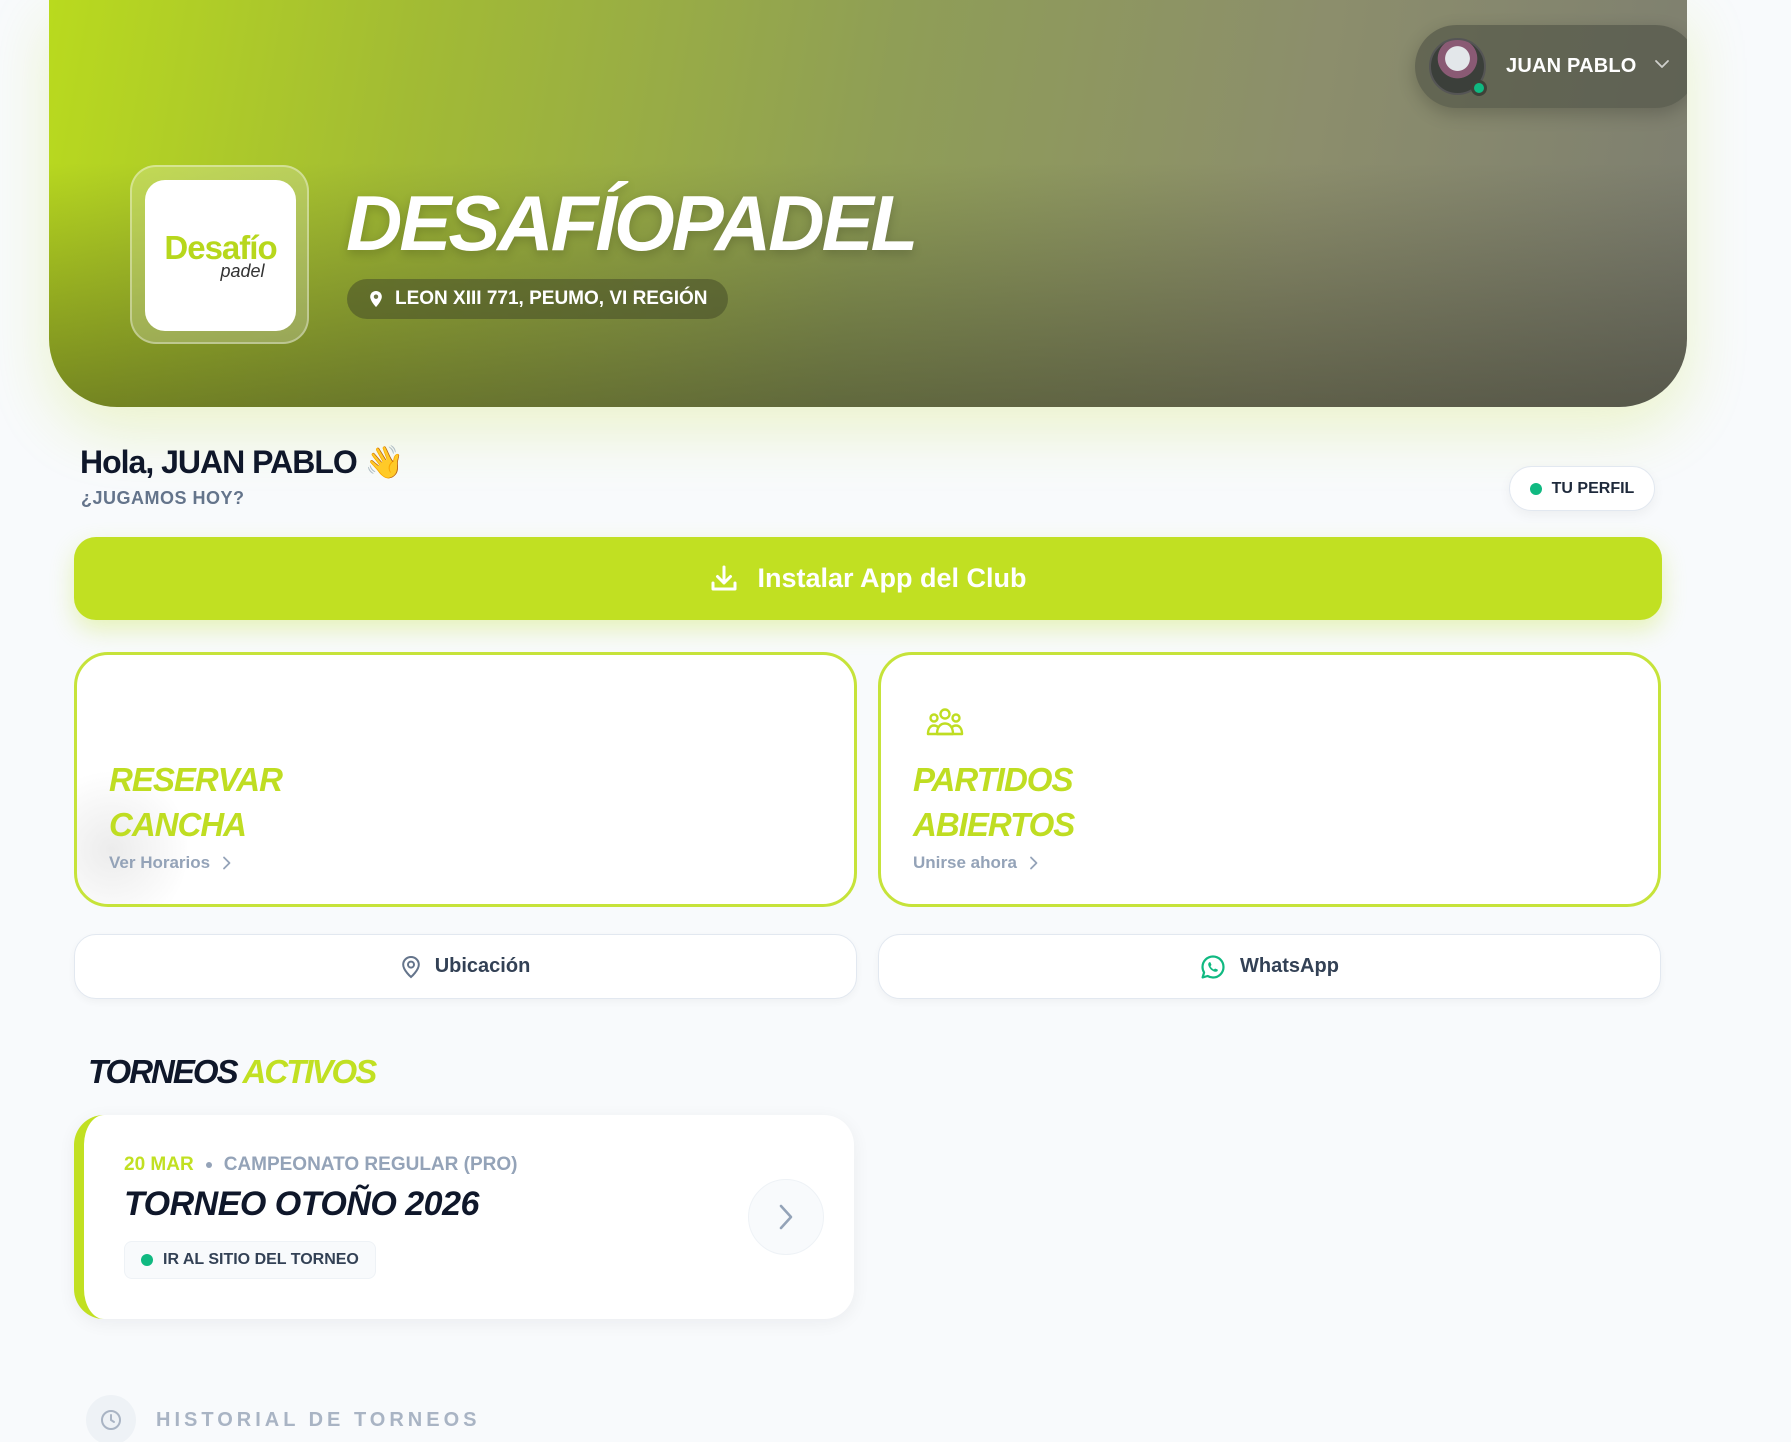 This screenshot has height=1442, width=1791. What do you see at coordinates (1458, 67) in the screenshot?
I see `user-avatar` at bounding box center [1458, 67].